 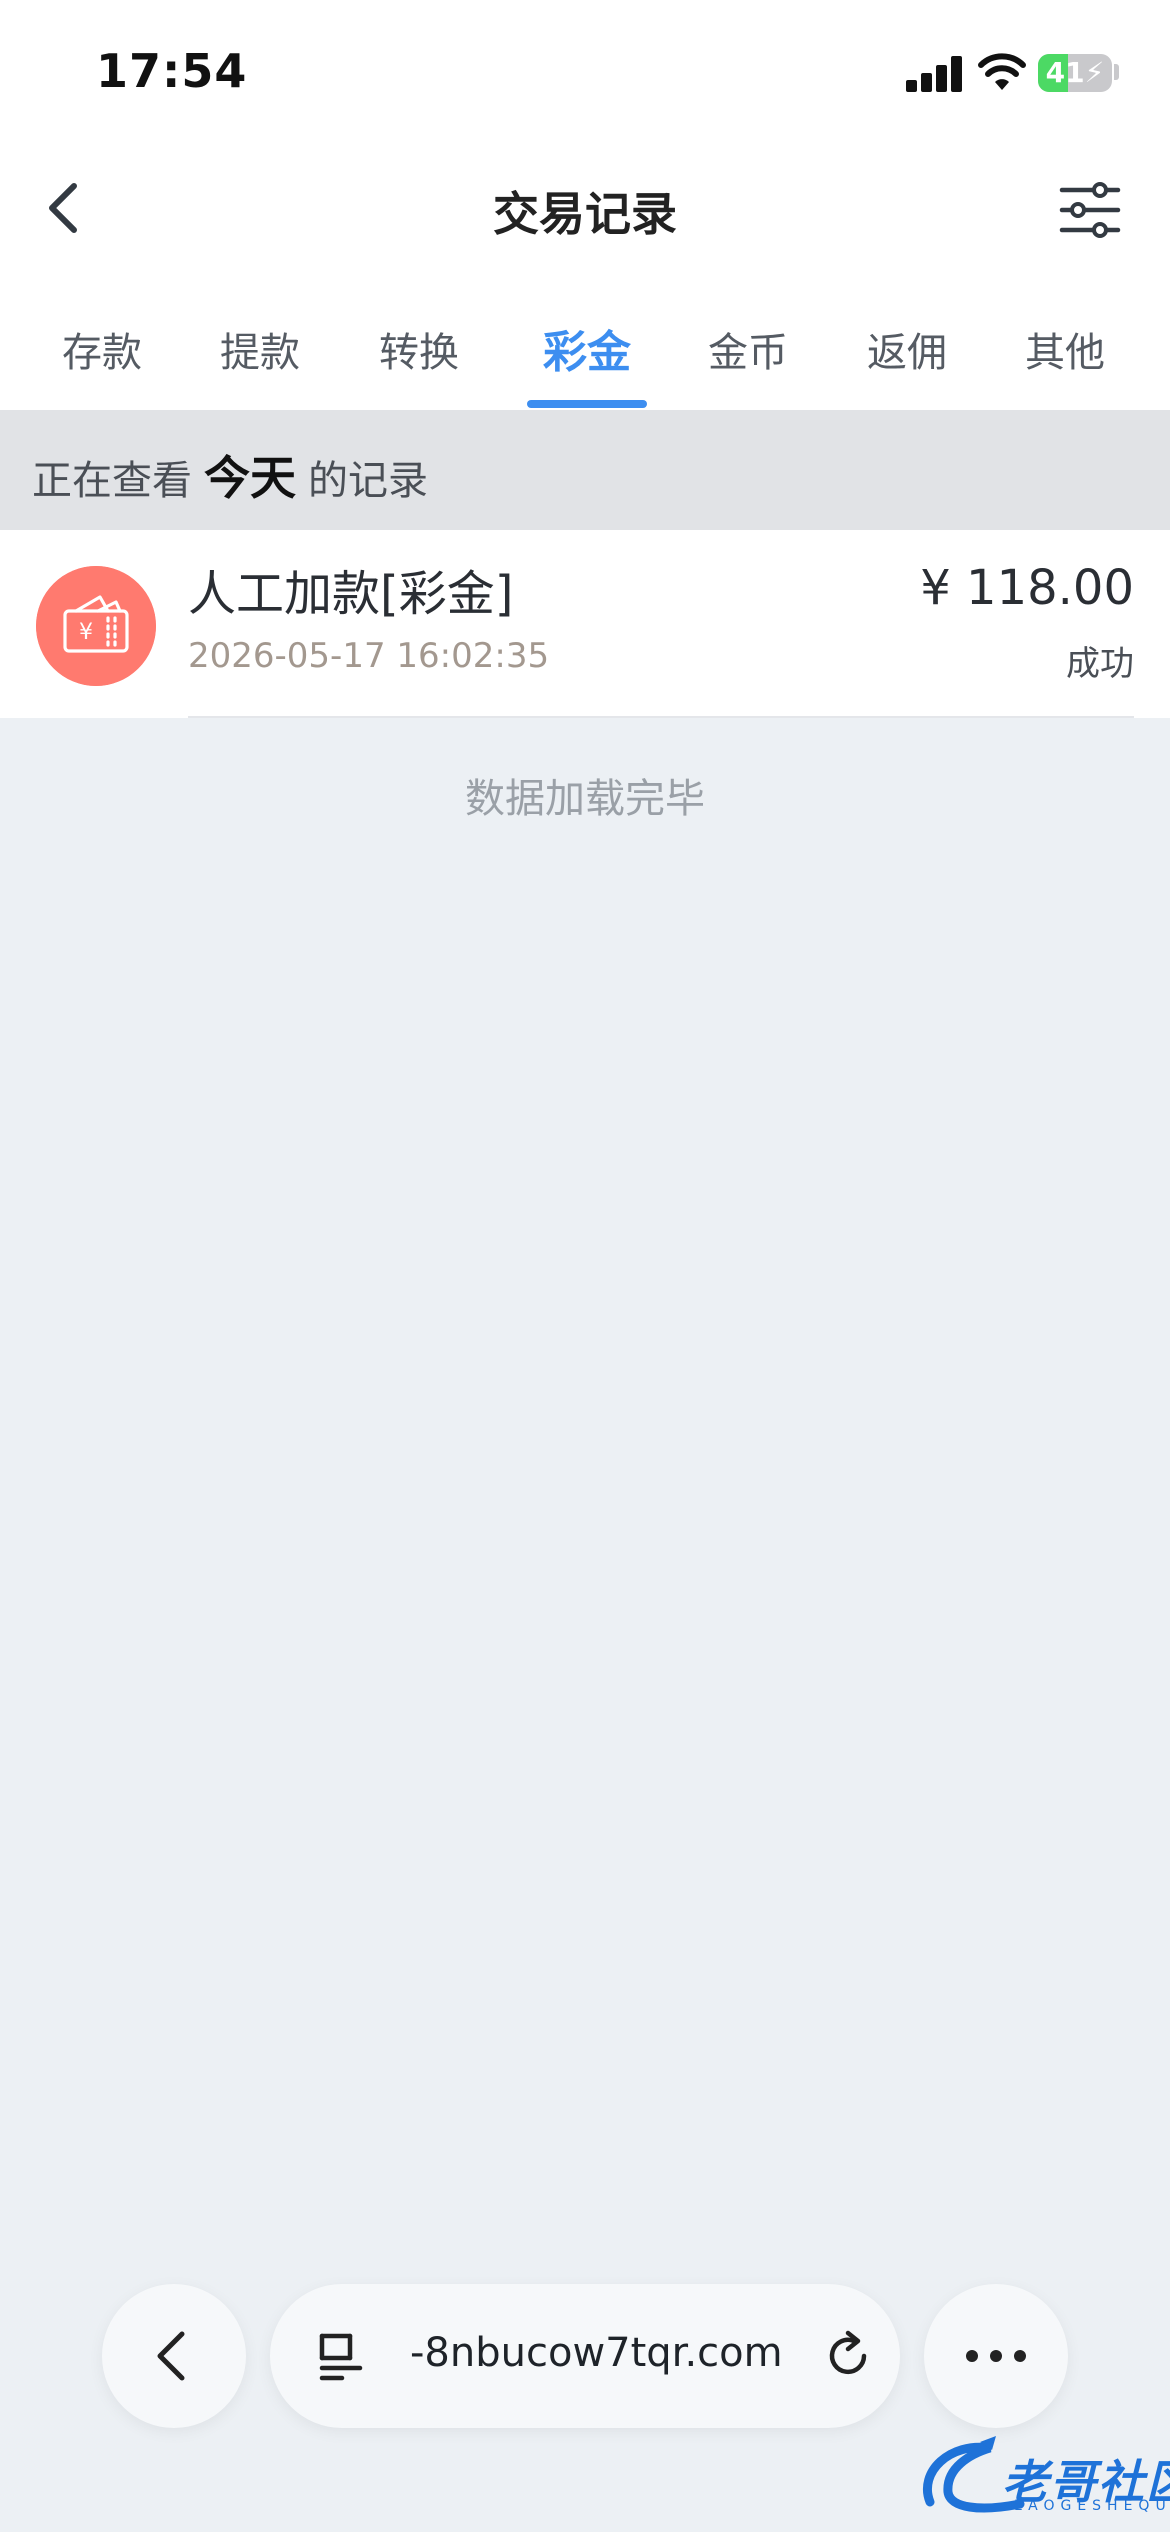 What do you see at coordinates (250, 478) in the screenshot?
I see `viewing-period: 今天` at bounding box center [250, 478].